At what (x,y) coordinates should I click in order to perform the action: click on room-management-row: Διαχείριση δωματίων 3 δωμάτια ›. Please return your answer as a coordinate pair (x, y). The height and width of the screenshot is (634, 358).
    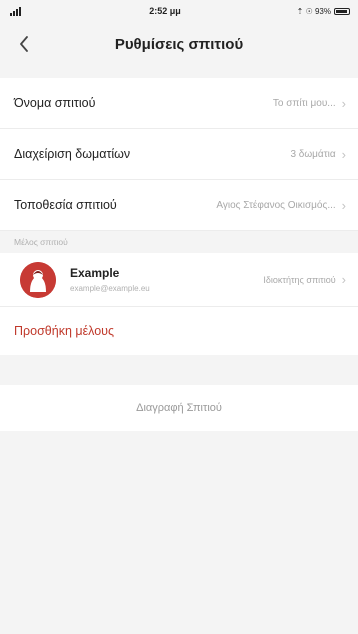
    Looking at the image, I should click on (179, 154).